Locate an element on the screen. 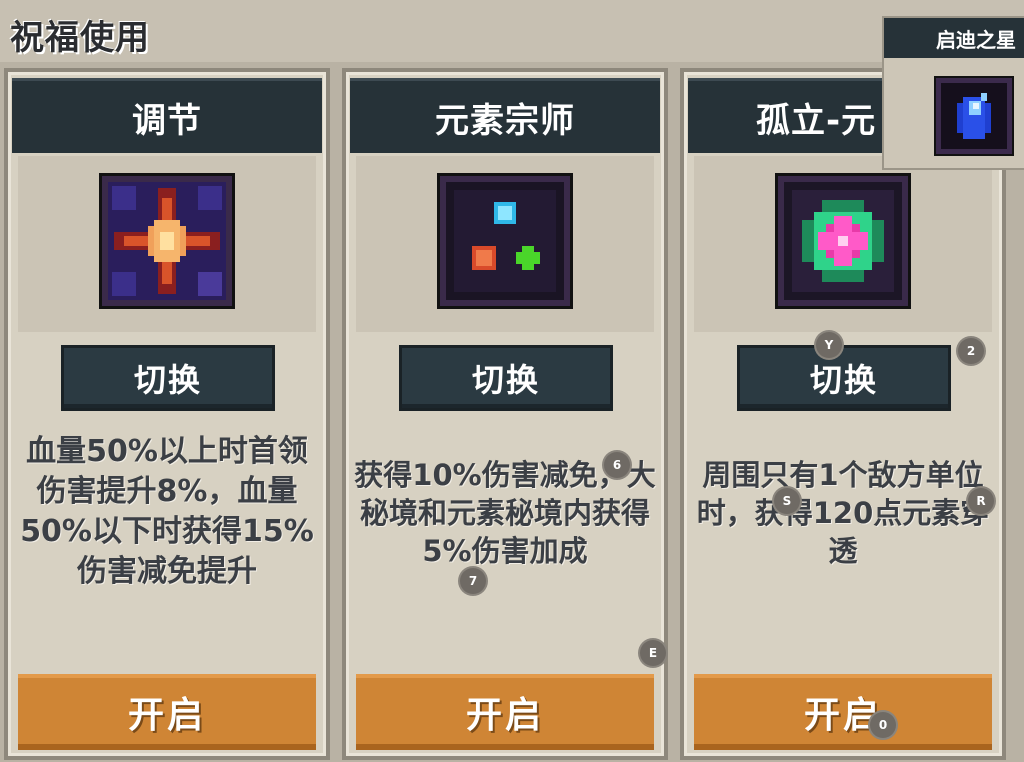  card-title: 调节 is located at coordinates (167, 115).